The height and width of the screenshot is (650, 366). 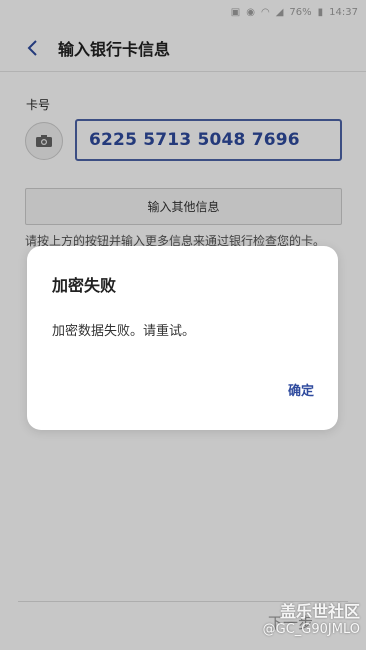 I want to click on dialog-title: 加密失败, so click(x=84, y=285).